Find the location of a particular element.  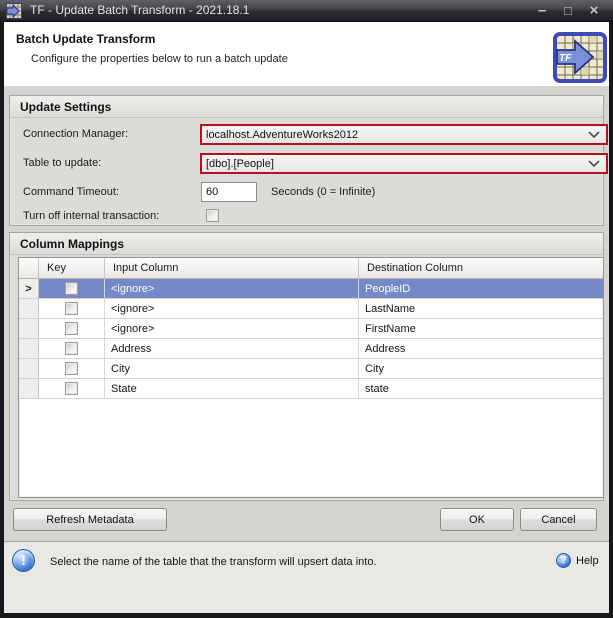

connection-manager-label: Connection Manager: is located at coordinates (76, 134).